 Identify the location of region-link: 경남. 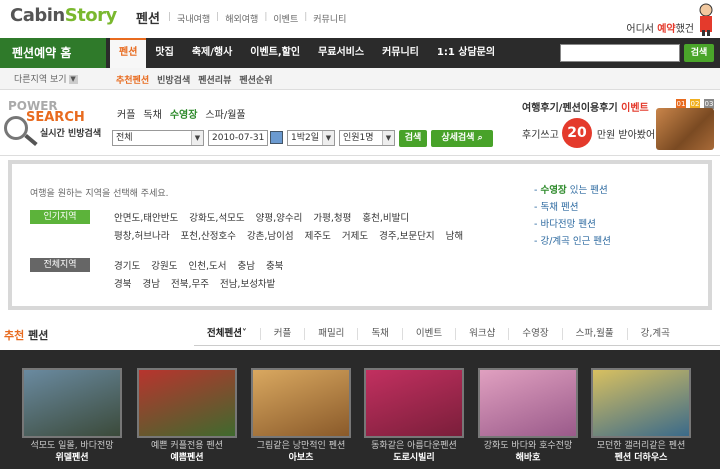
(150, 283).